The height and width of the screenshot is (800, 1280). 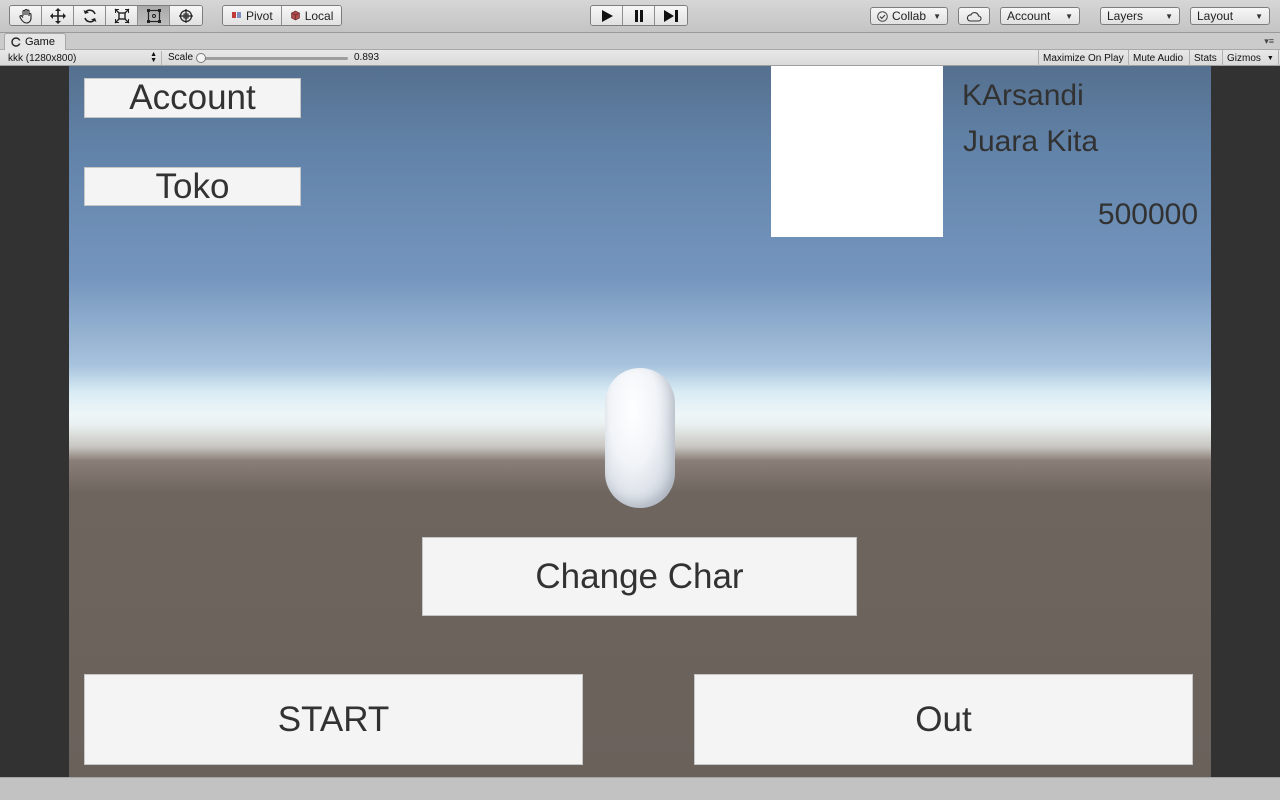 What do you see at coordinates (640, 41) in the screenshot?
I see `panel-tabbar: Game ▾≡` at bounding box center [640, 41].